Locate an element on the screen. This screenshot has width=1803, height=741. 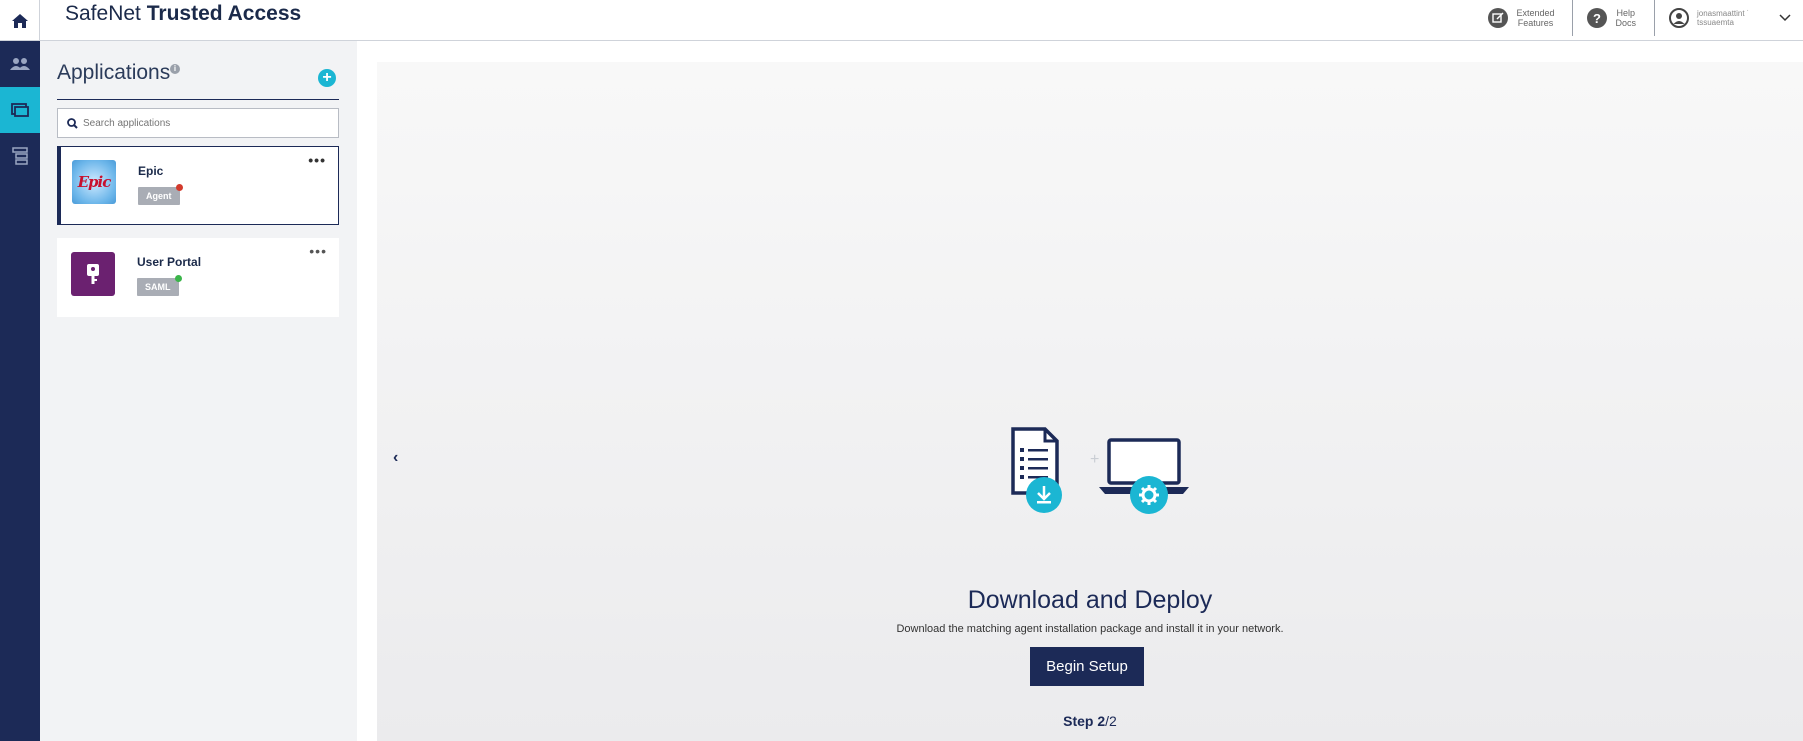
left-nav-rail is located at coordinates (20, 391).